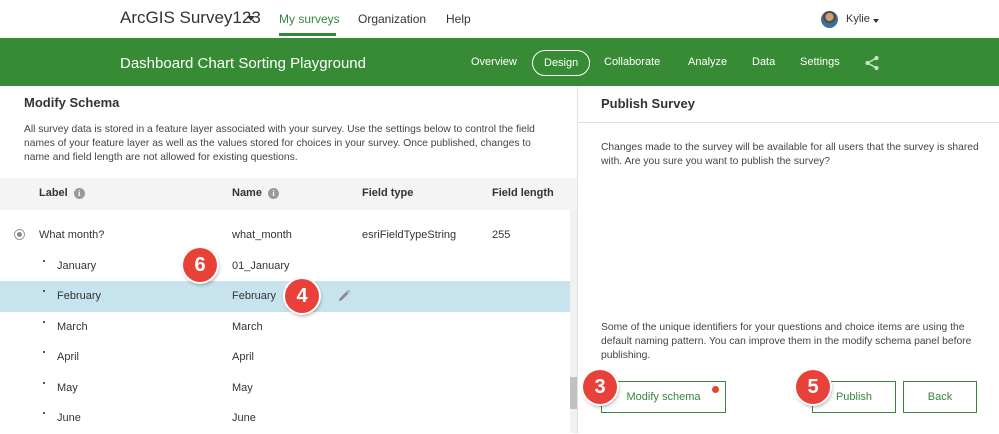 The image size is (999, 434). Describe the element at coordinates (19, 234) in the screenshot. I see `question-radio` at that location.